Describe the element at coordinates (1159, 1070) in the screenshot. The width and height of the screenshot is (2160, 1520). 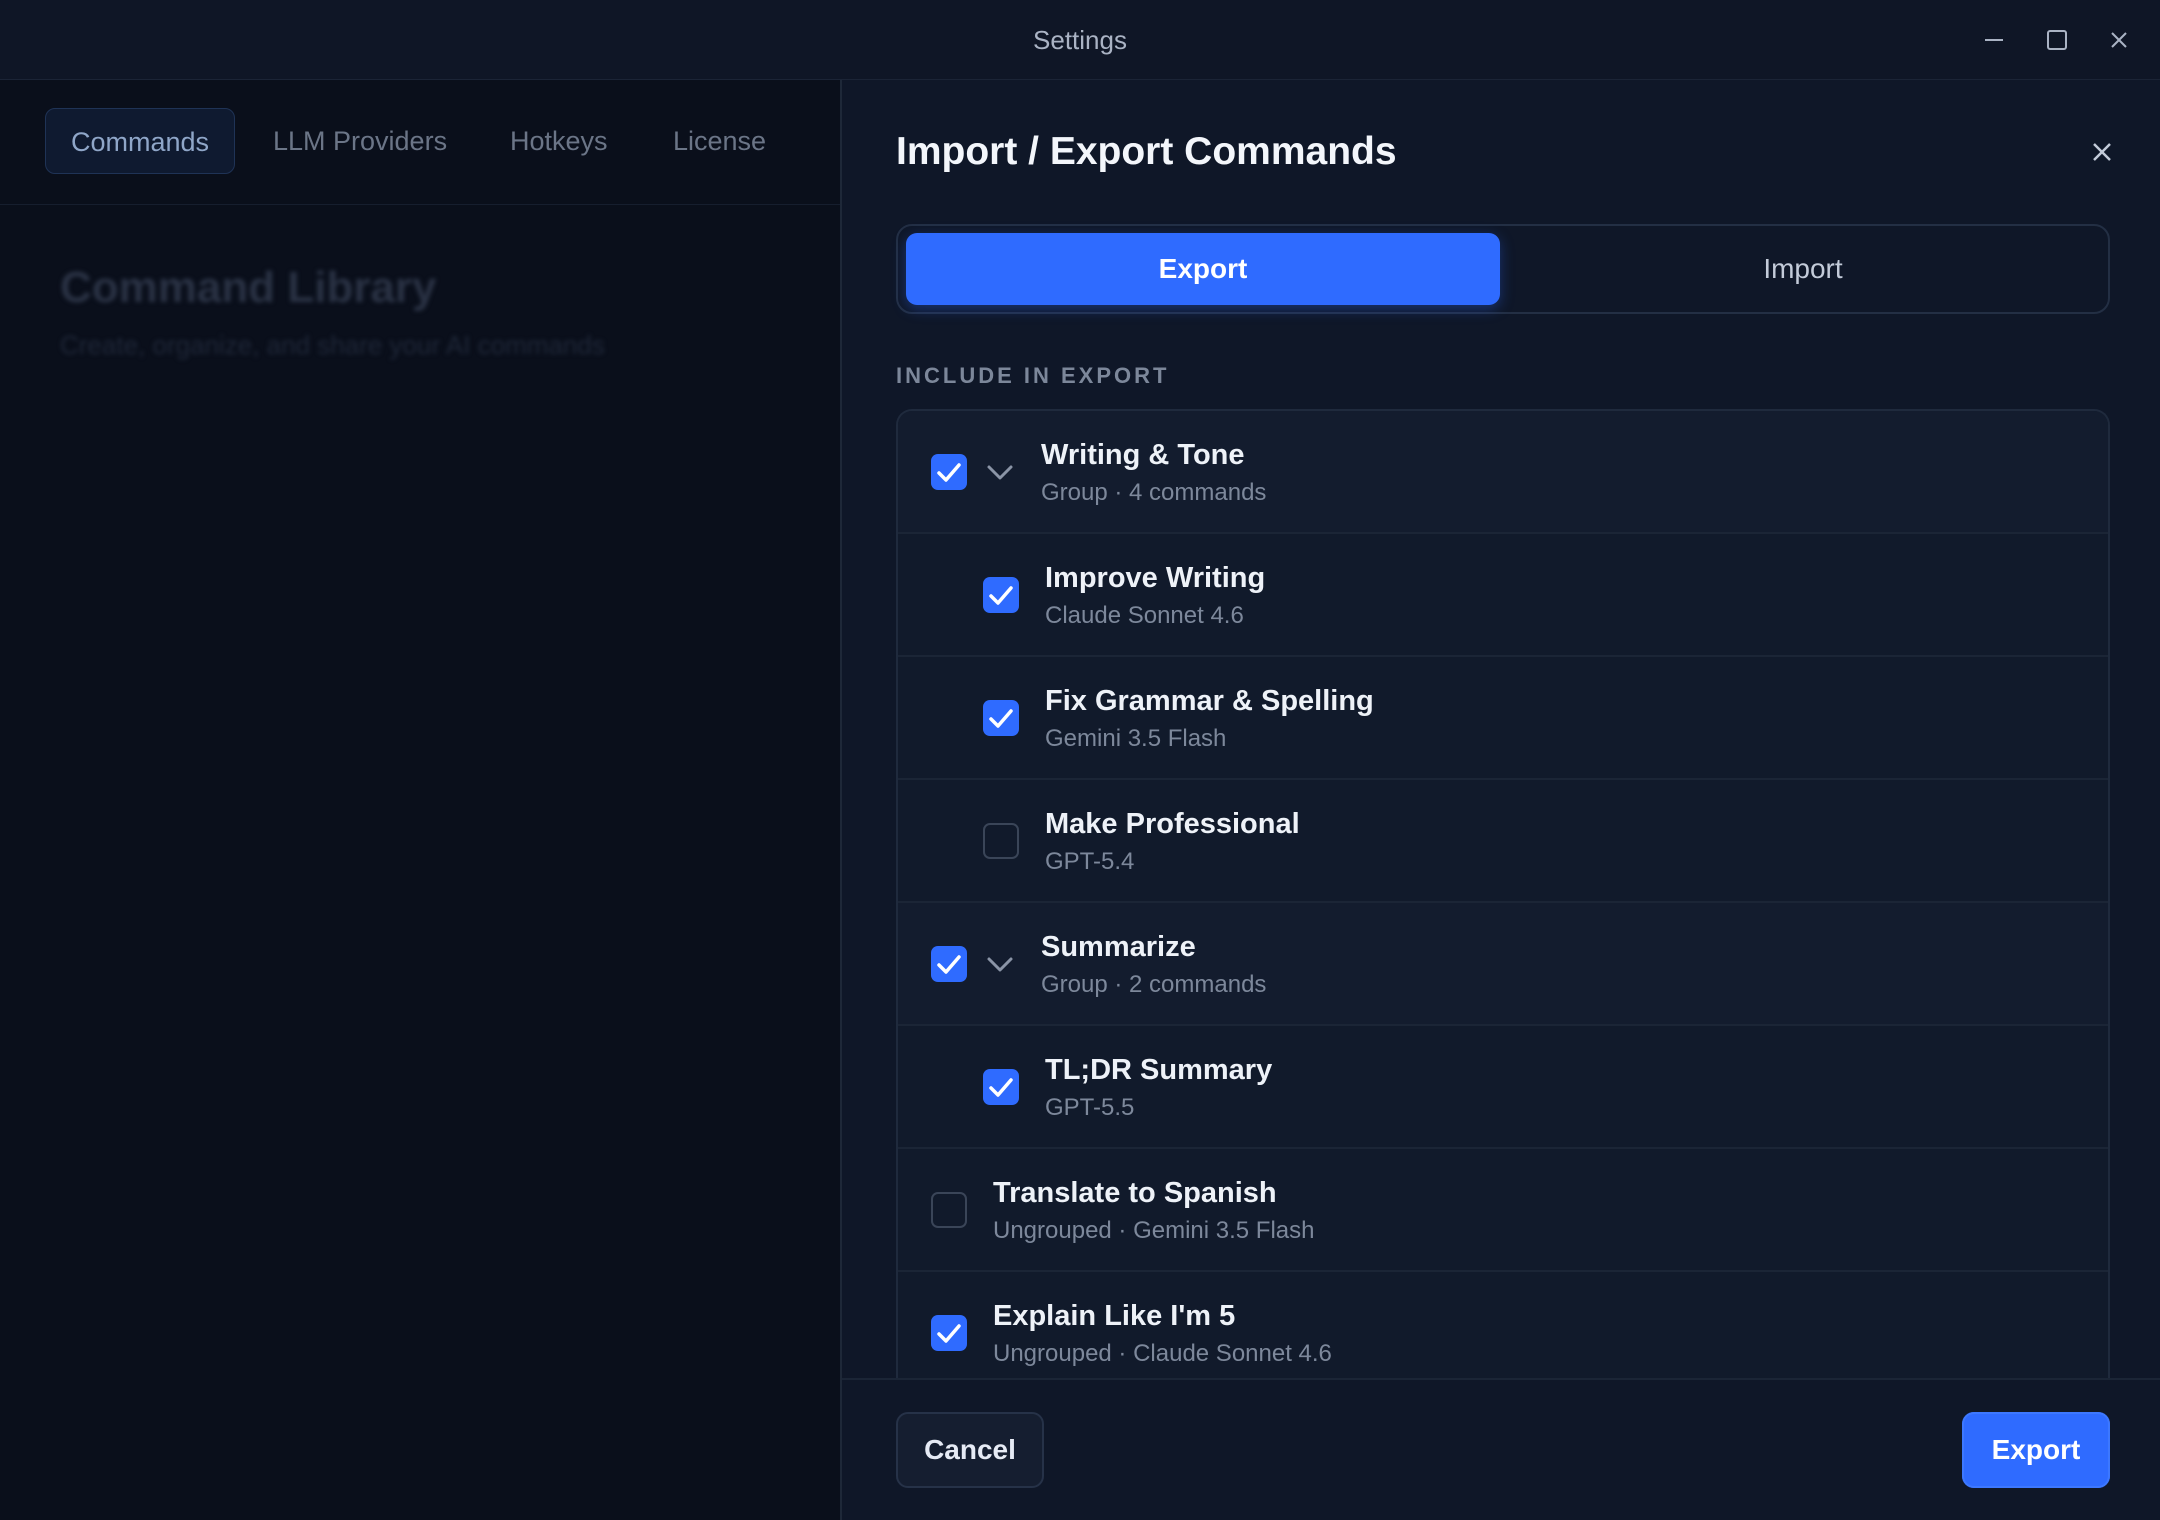
I see `item-name: TL;DR Summary` at that location.